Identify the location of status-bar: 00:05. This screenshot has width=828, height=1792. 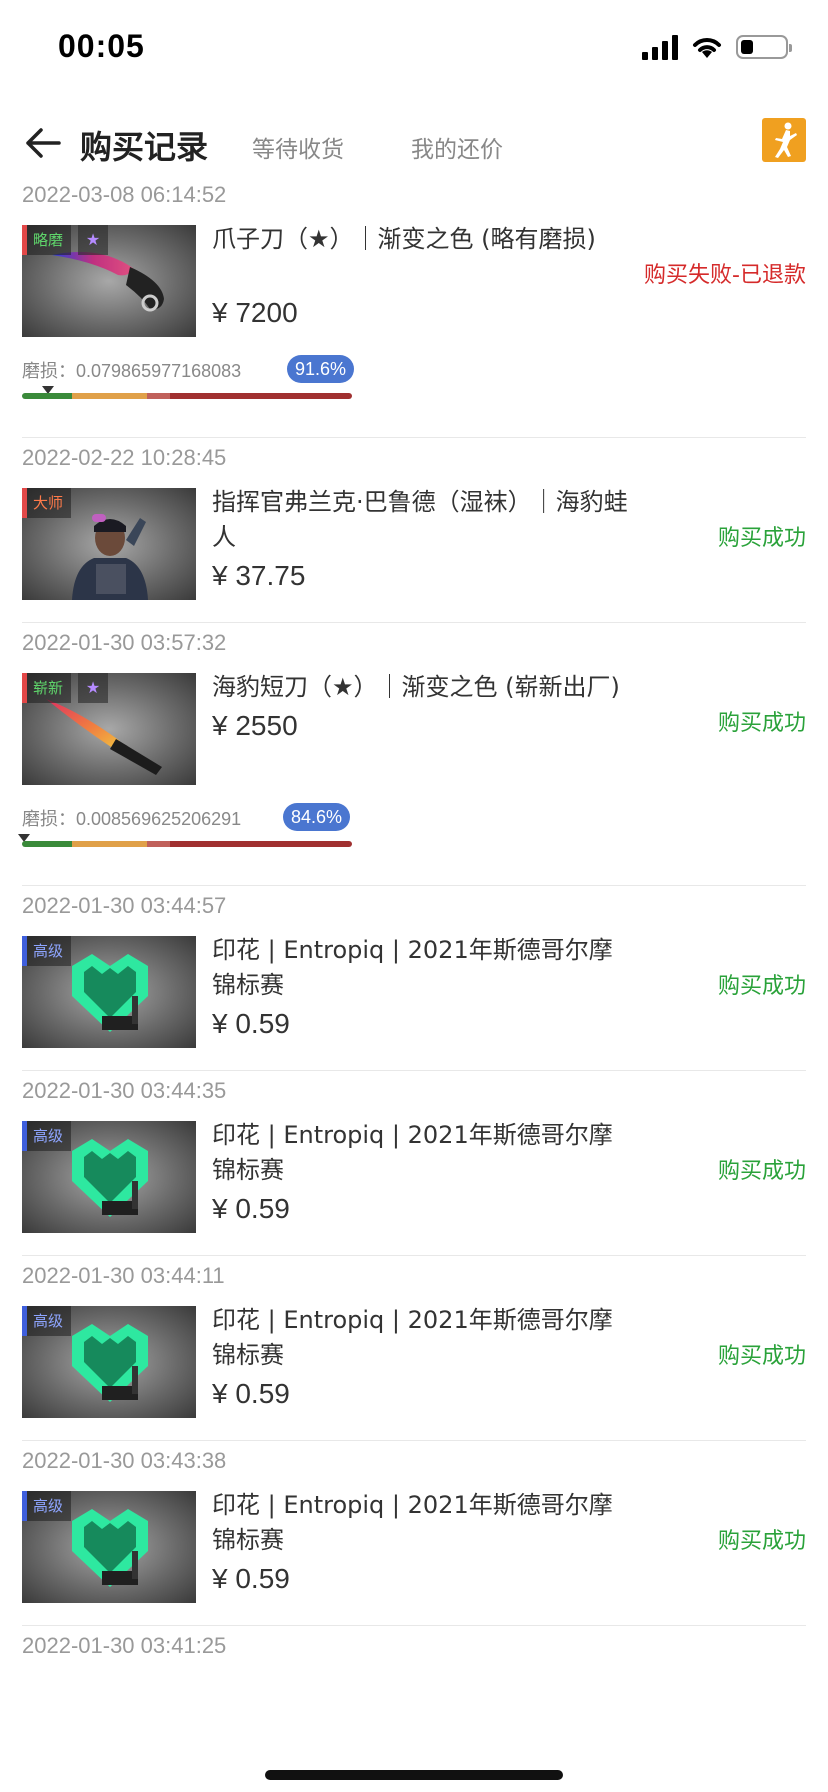
(414, 50).